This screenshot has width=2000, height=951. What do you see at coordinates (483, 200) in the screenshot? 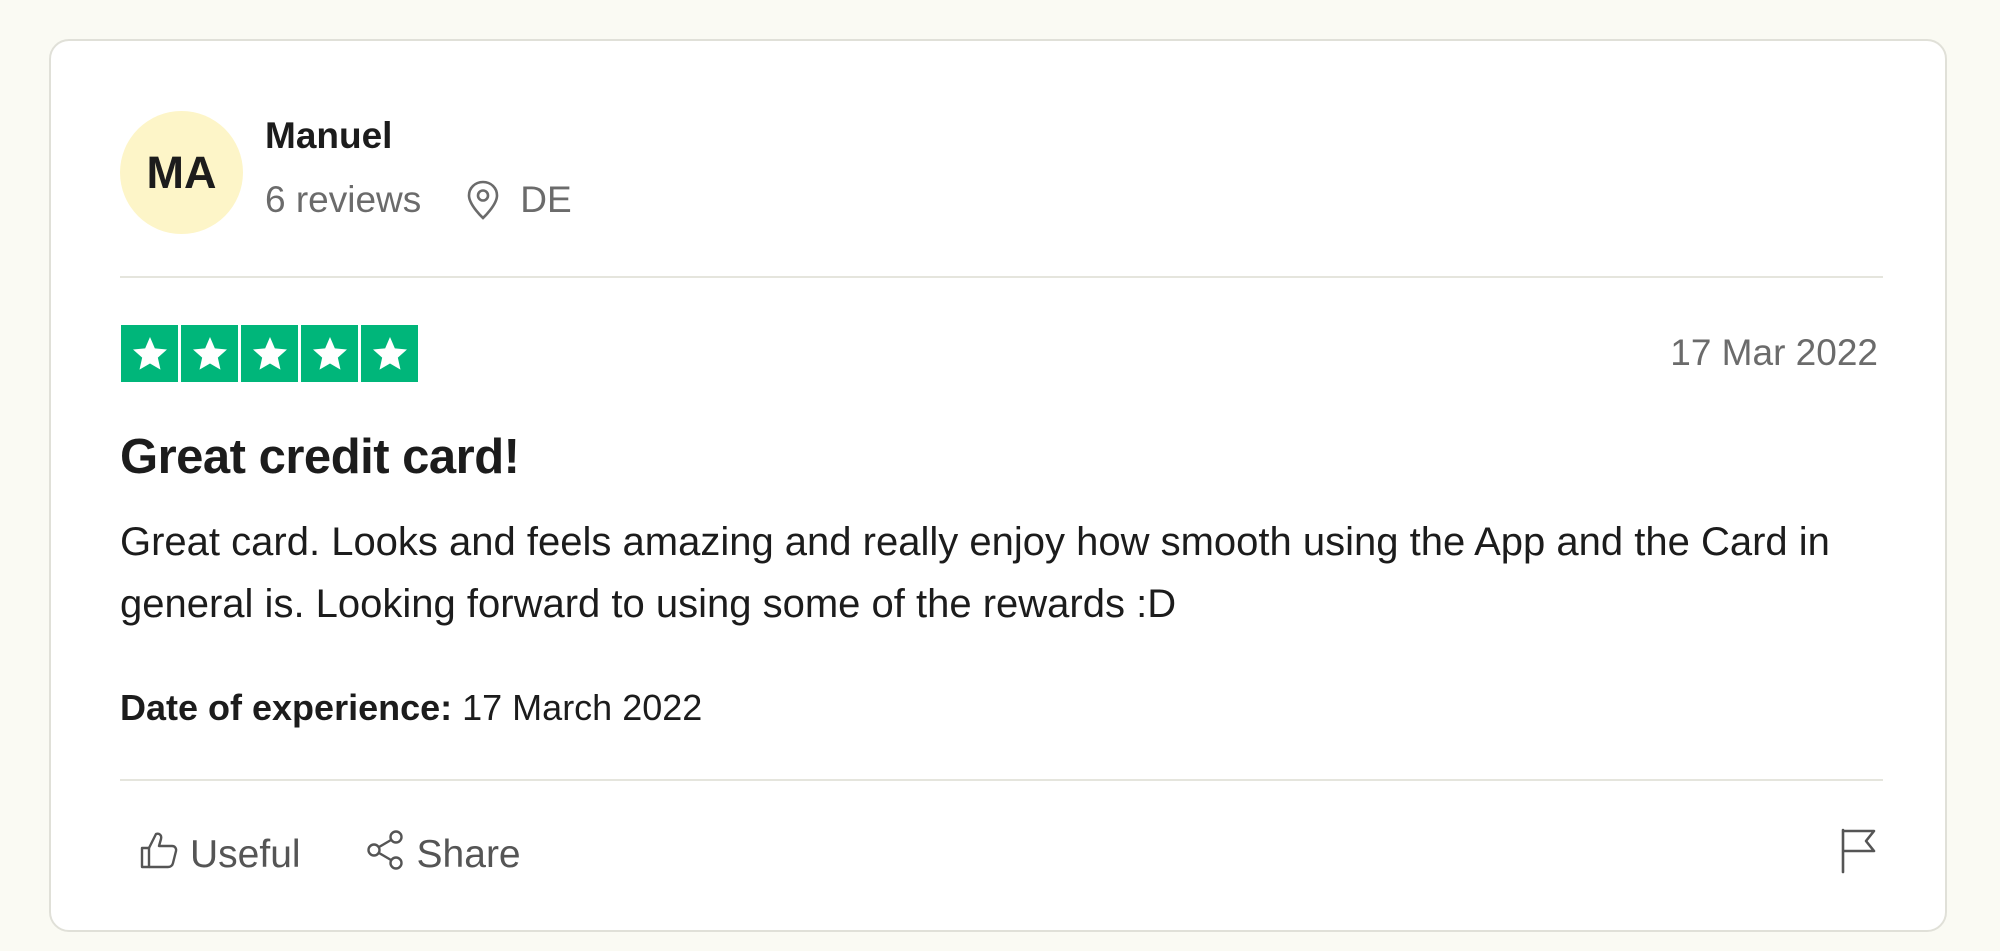
I see `location-pin-icon` at bounding box center [483, 200].